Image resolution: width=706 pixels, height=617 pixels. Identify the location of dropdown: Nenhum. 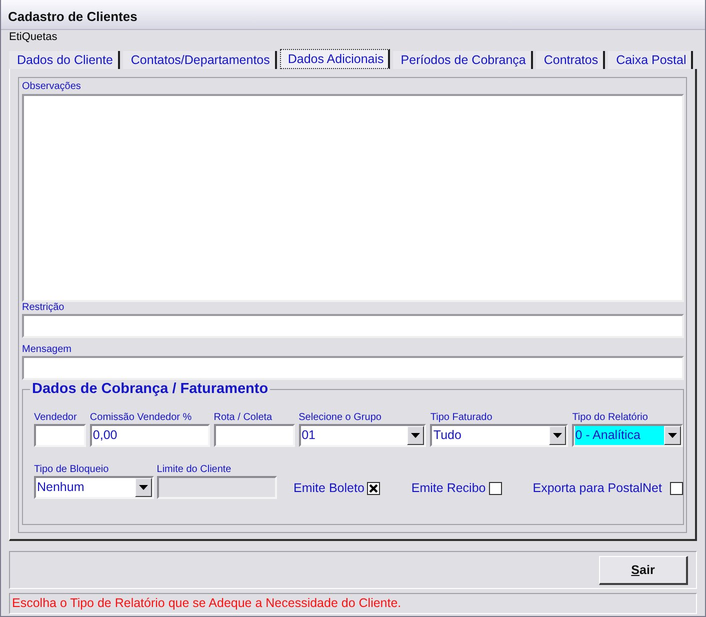
(94, 487).